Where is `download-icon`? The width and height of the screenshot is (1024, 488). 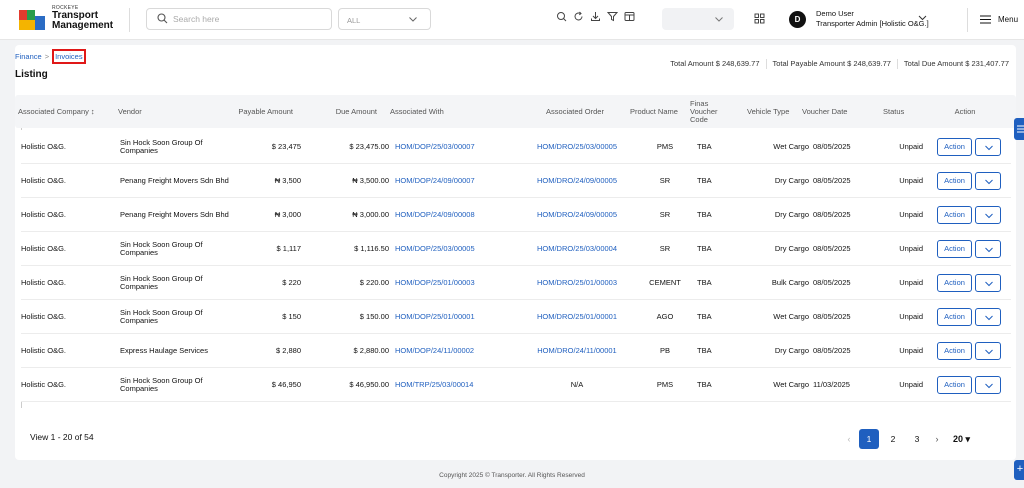
download-icon is located at coordinates (595, 16).